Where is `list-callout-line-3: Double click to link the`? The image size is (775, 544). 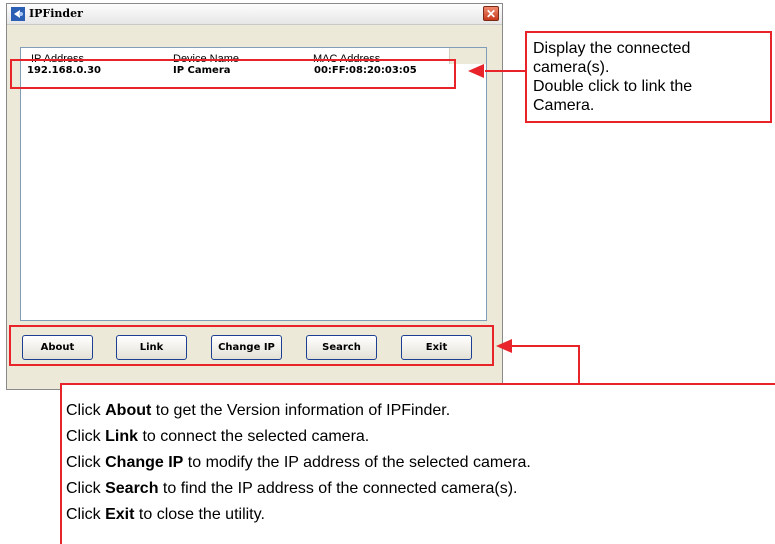 list-callout-line-3: Double click to link the is located at coordinates (613, 86).